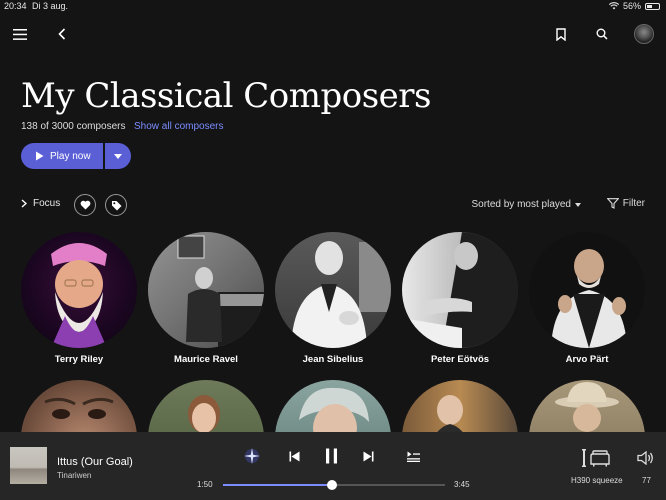 The height and width of the screenshot is (500, 666). I want to click on device-name: H390 squeeze, so click(597, 480).